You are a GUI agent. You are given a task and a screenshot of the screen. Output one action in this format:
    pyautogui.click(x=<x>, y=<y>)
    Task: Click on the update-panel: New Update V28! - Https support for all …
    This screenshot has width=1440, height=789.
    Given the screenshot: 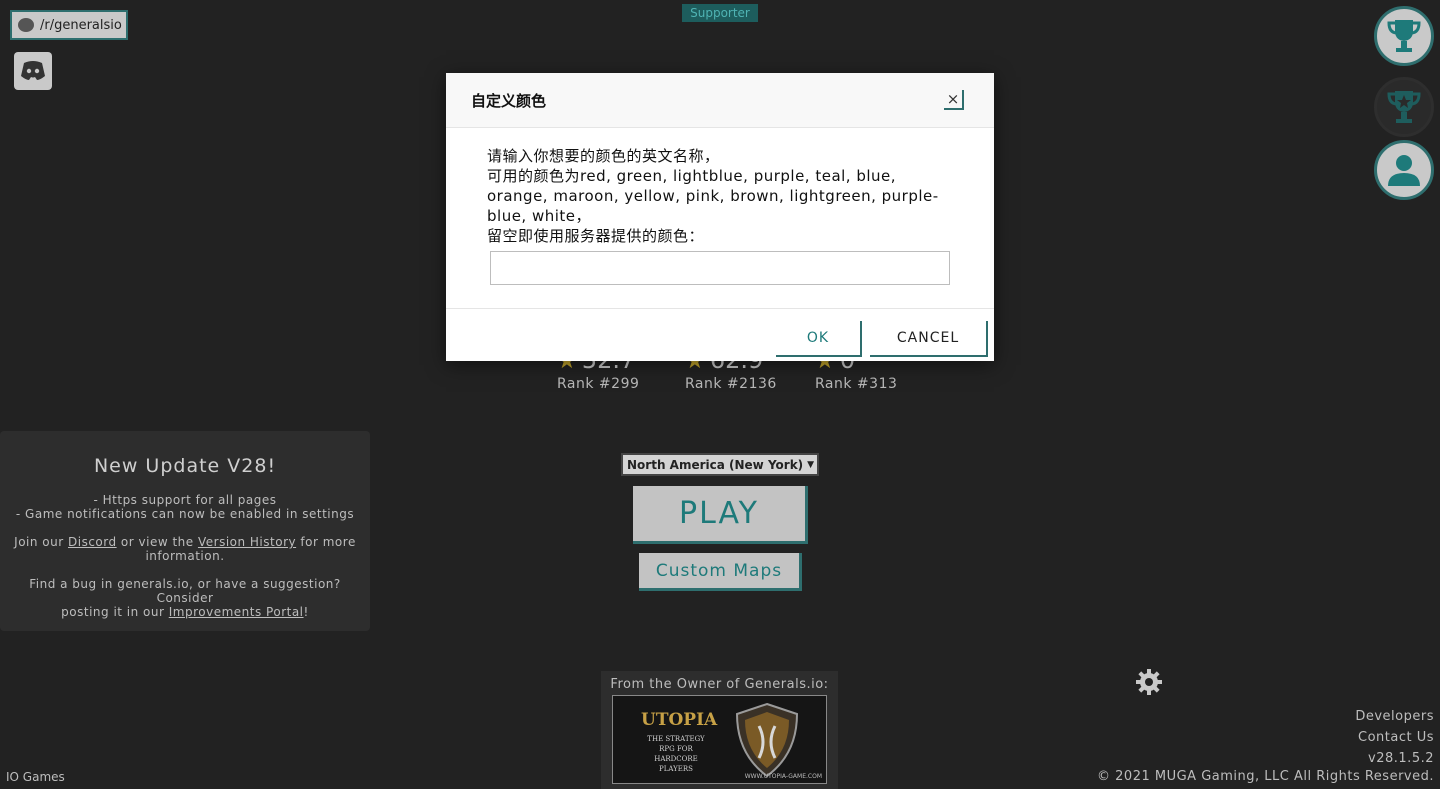 What is the action you would take?
    pyautogui.click(x=185, y=531)
    